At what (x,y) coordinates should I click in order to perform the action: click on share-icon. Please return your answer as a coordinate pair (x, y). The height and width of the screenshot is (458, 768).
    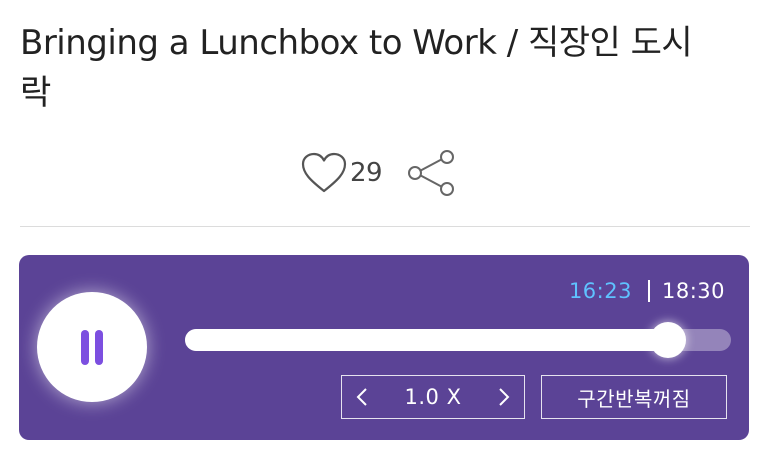
    Looking at the image, I should click on (432, 173).